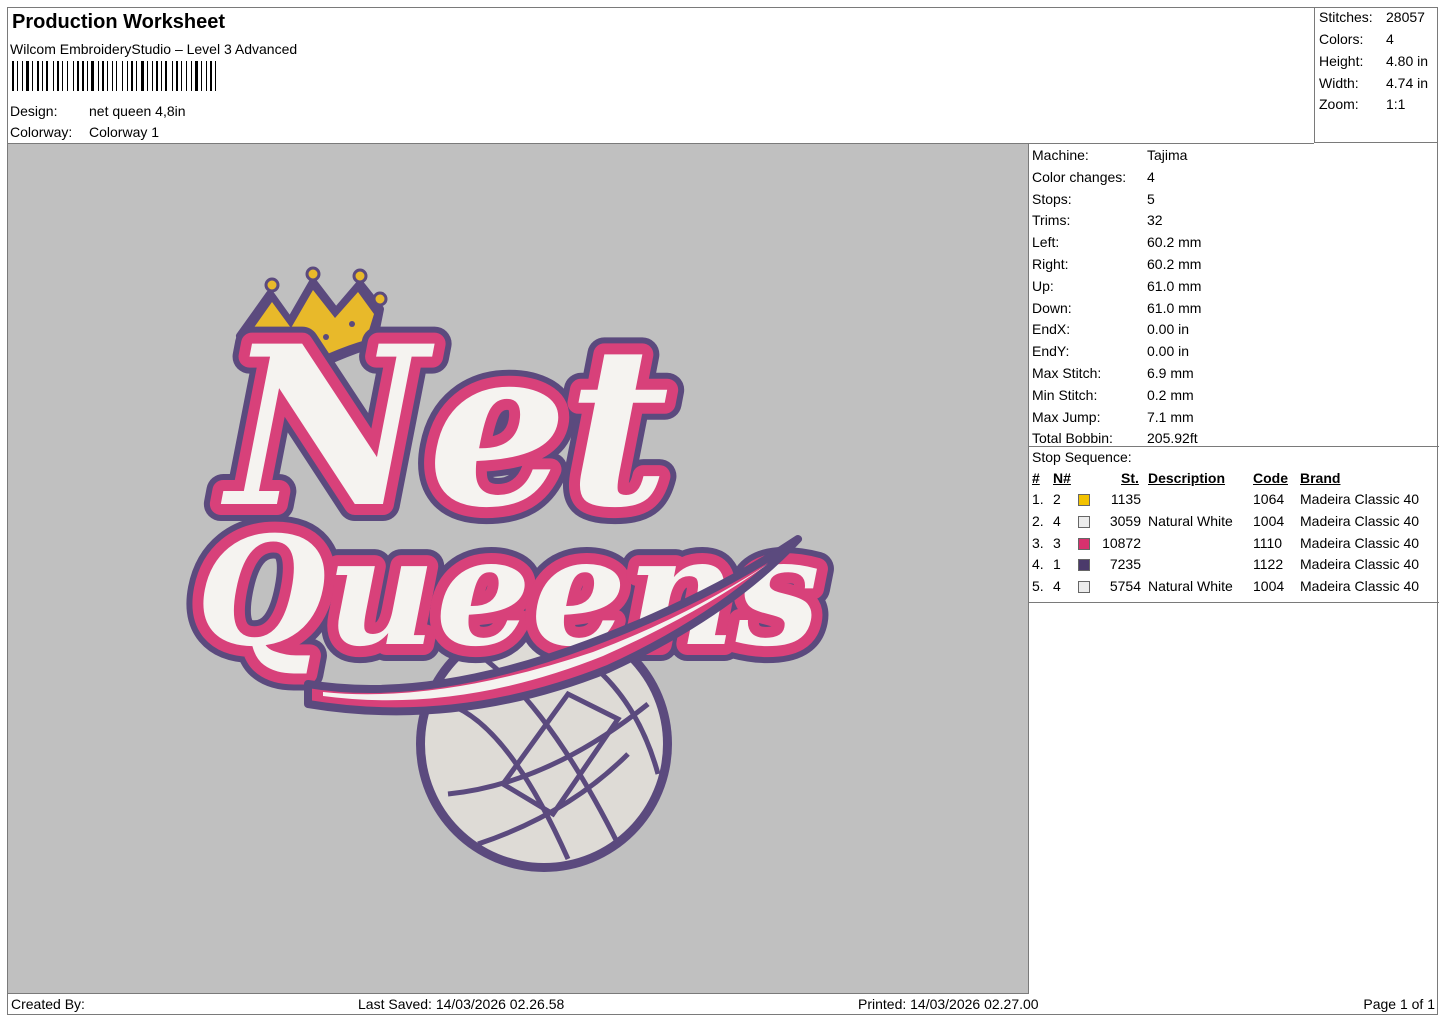 Image resolution: width=1445 pixels, height=1021 pixels. What do you see at coordinates (1093, 198) in the screenshot?
I see `info-row: Stops: 5` at bounding box center [1093, 198].